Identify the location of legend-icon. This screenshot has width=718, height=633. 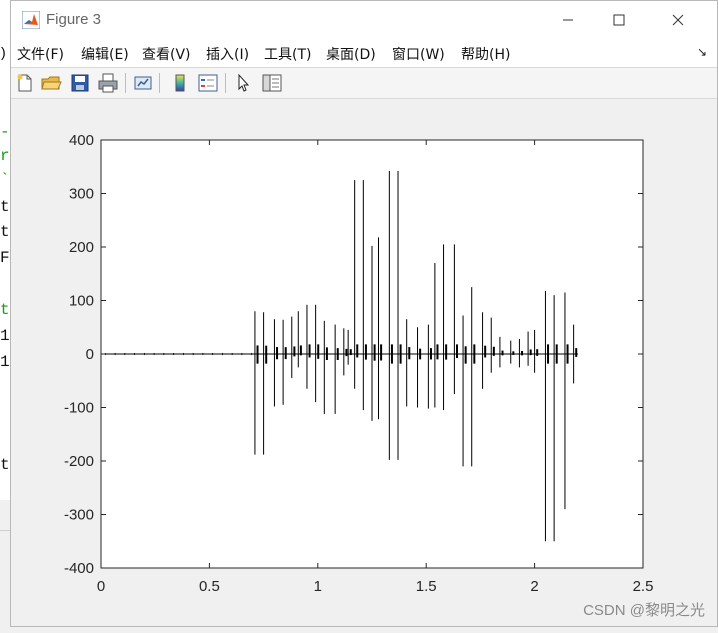
(208, 83).